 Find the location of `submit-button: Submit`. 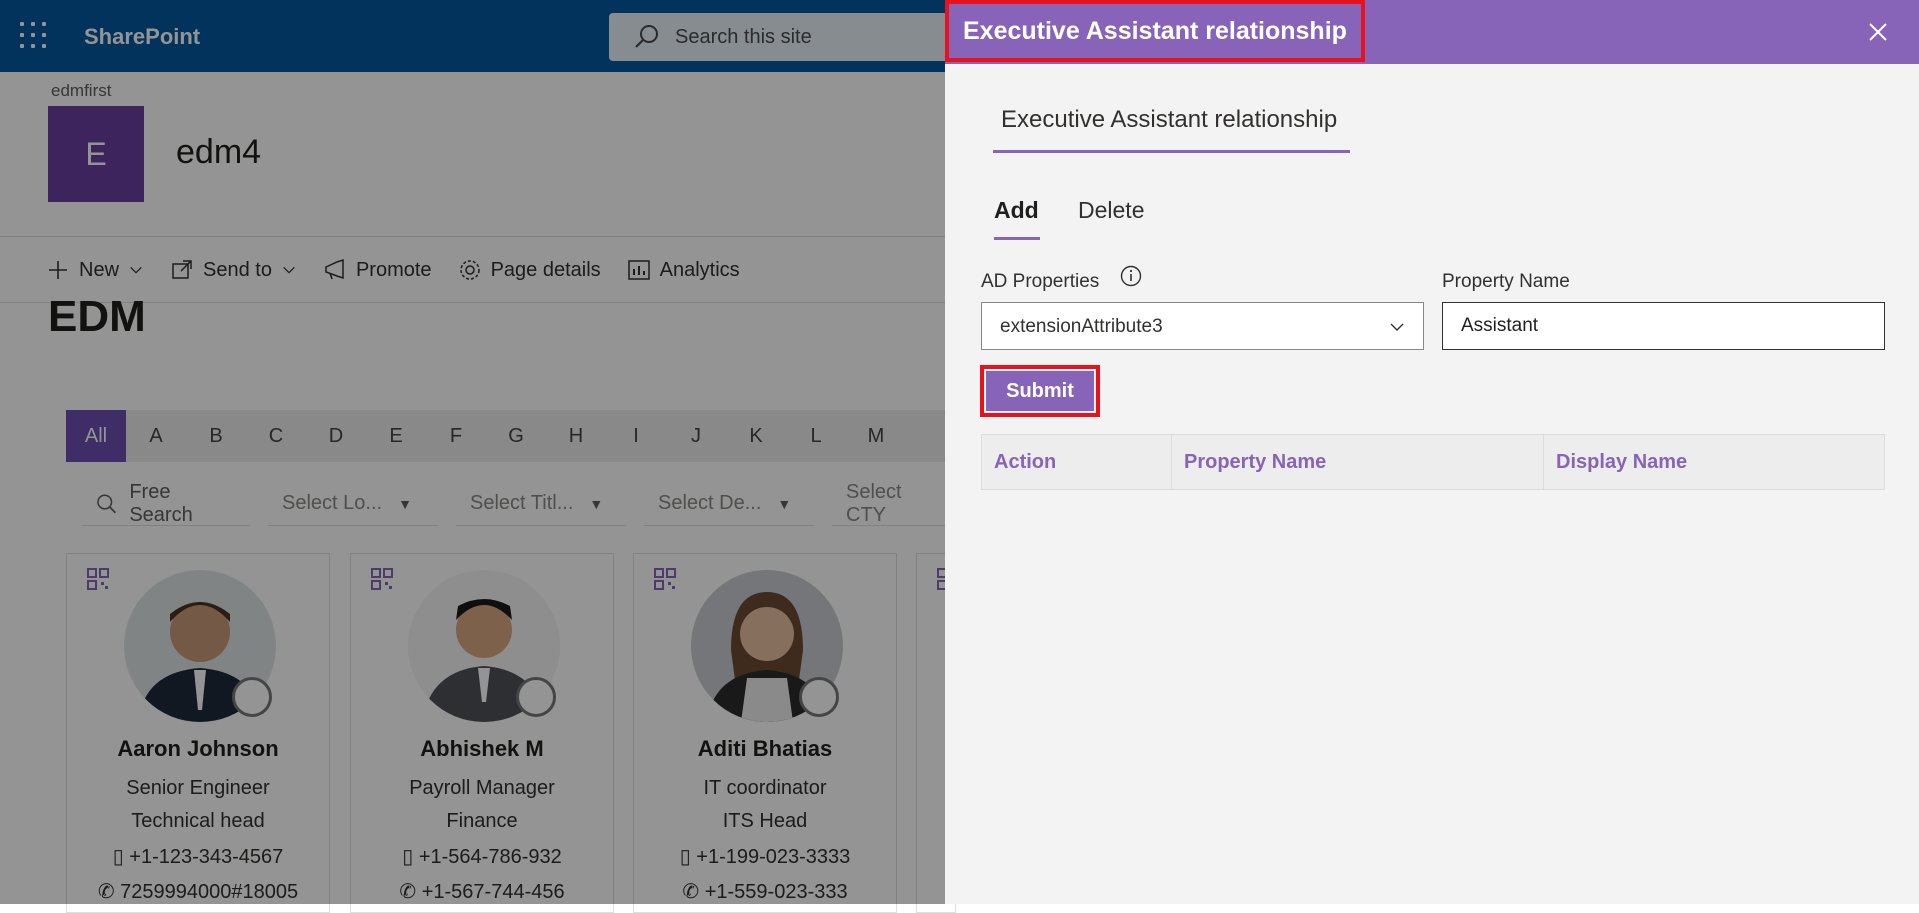

submit-button: Submit is located at coordinates (1040, 391).